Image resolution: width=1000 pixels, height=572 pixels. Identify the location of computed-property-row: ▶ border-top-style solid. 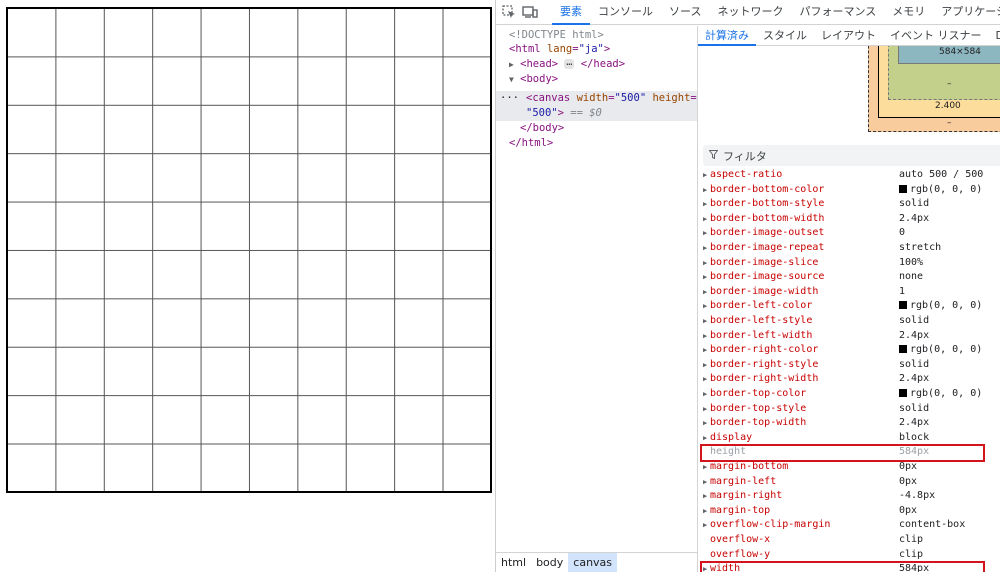
(849, 409).